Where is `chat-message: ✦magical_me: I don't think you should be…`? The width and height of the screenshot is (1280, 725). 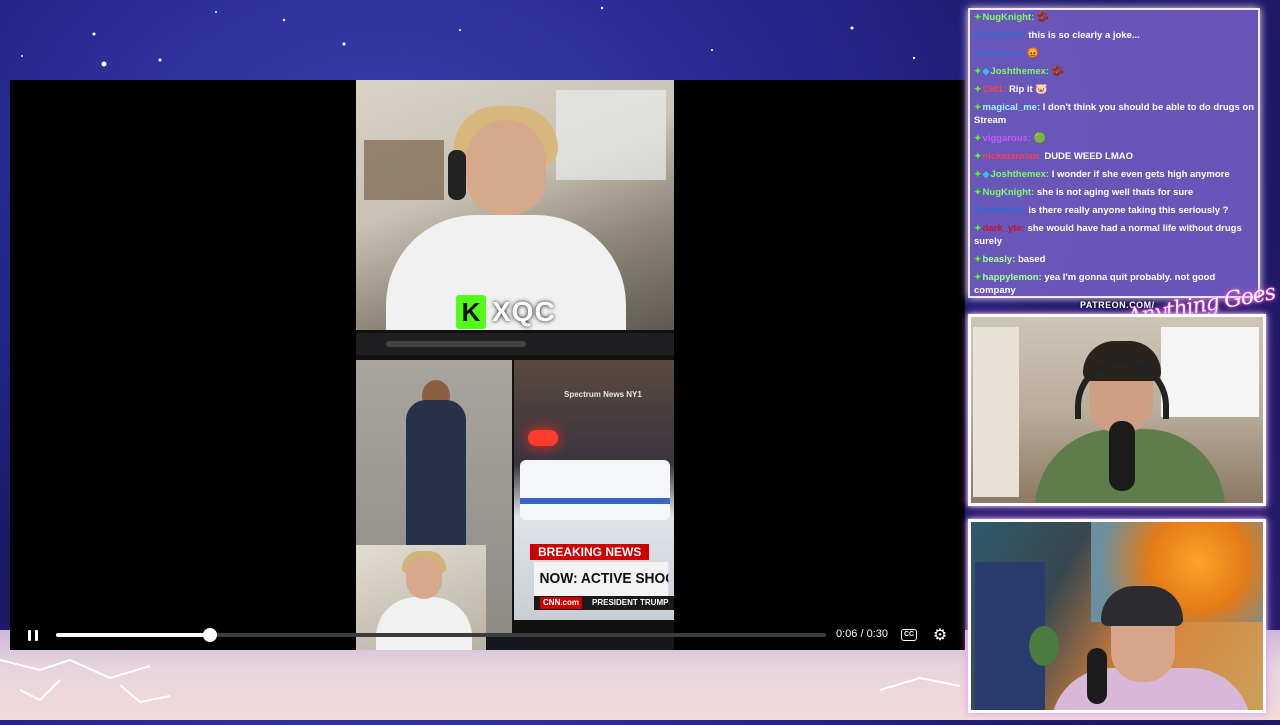
chat-message: ✦magical_me: I don't think you should be… is located at coordinates (1114, 114).